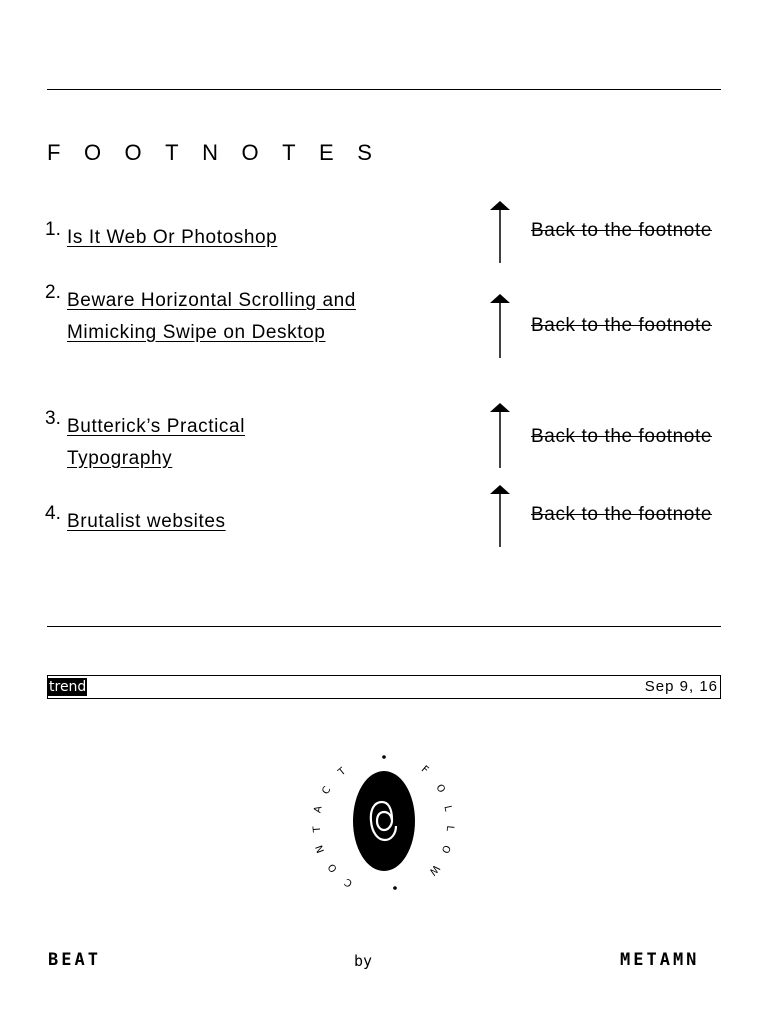  What do you see at coordinates (68, 687) in the screenshot?
I see `tag-label: trend` at bounding box center [68, 687].